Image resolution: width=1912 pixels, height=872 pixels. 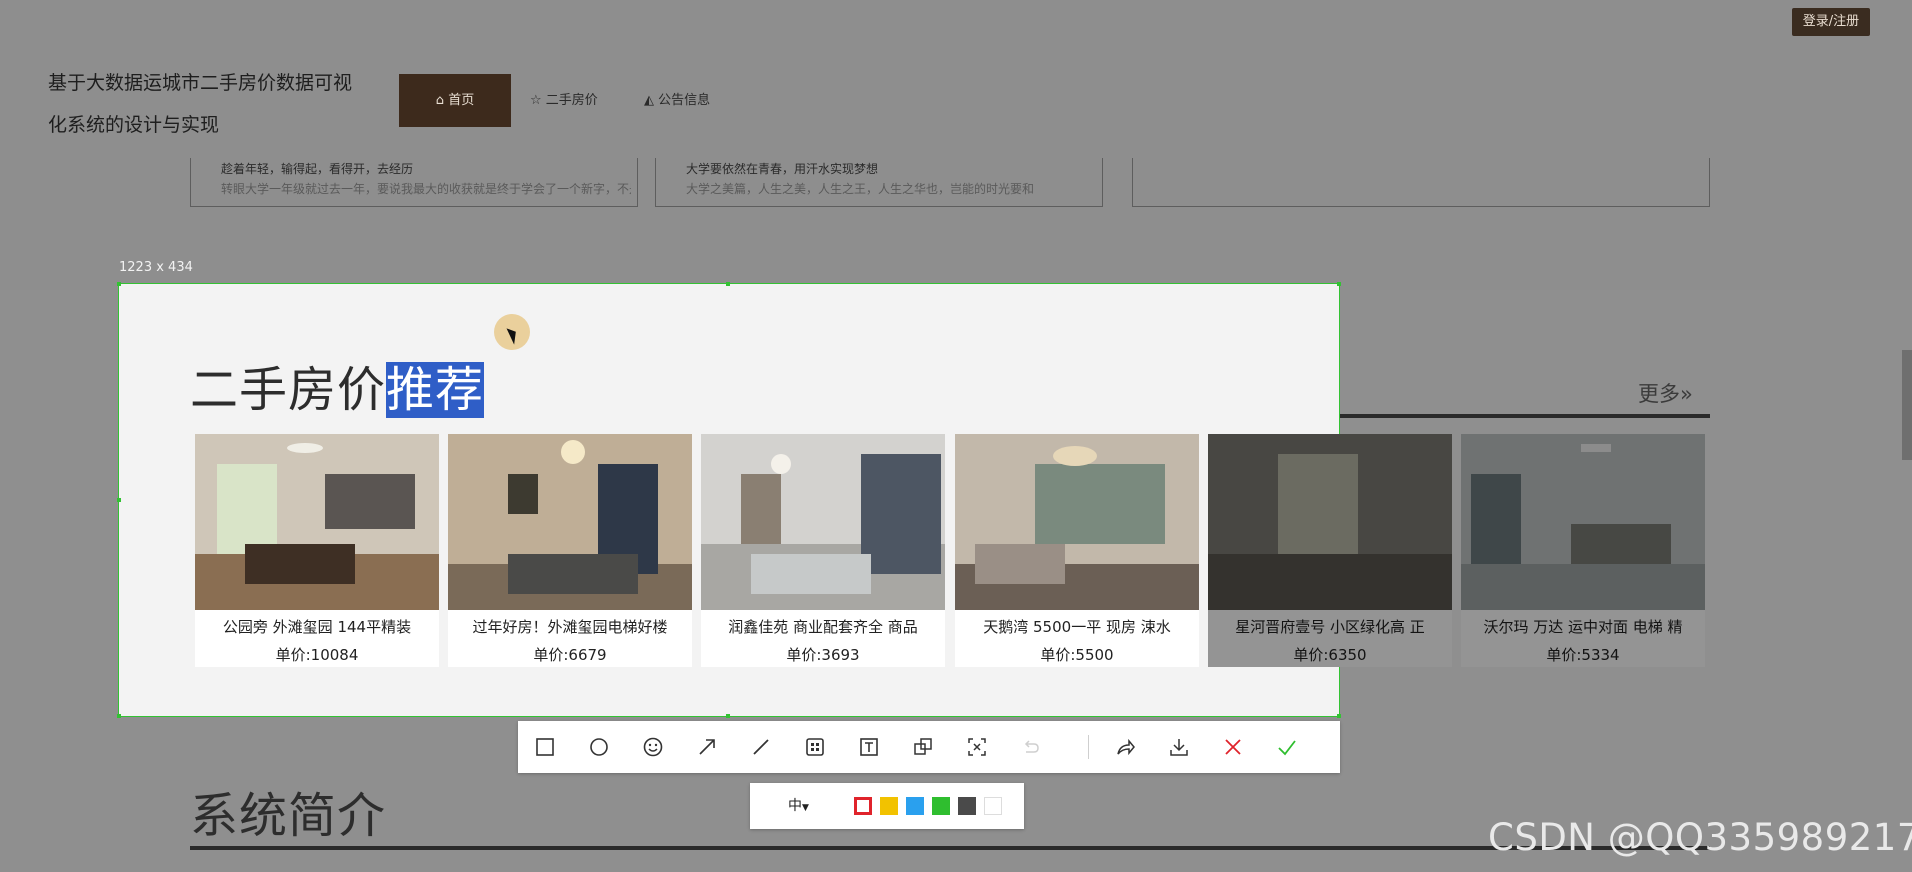 I want to click on ellipse-icon, so click(x=599, y=747).